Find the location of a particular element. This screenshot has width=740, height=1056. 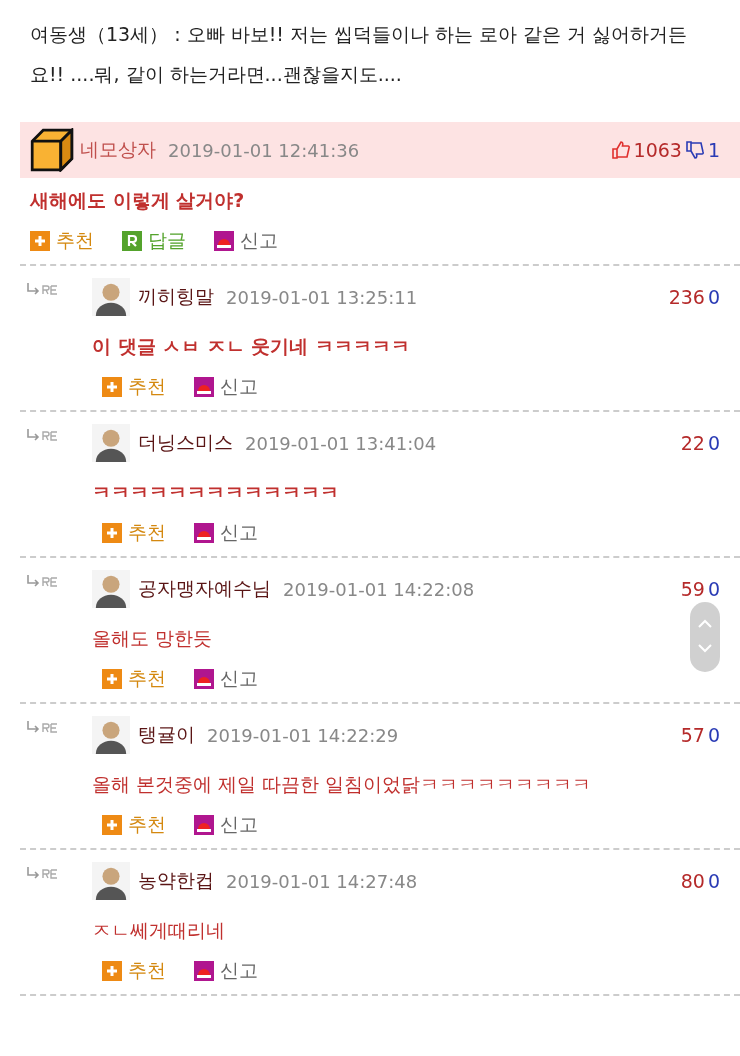

upvote-count: 80 is located at coordinates (692, 881).